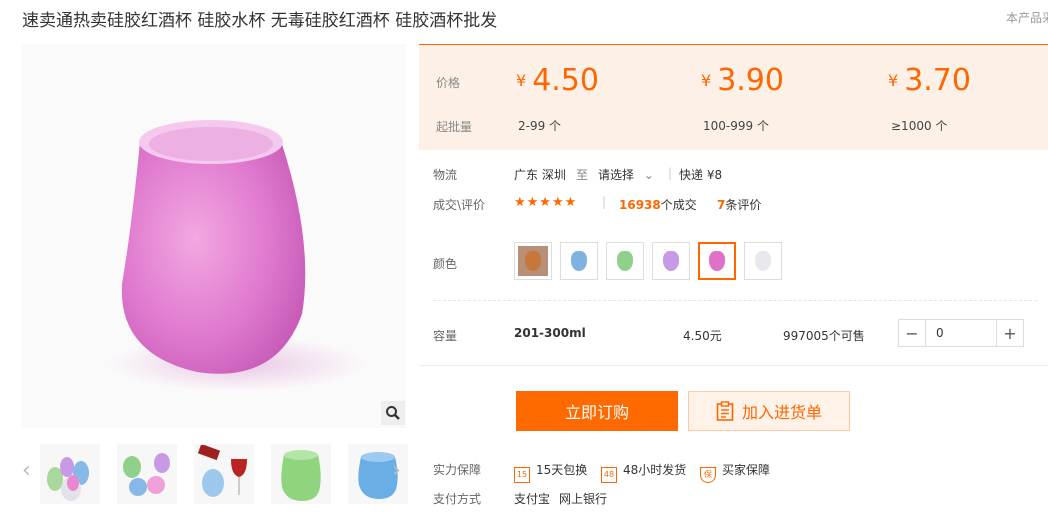 This screenshot has width=1048, height=518. What do you see at coordinates (533, 261) in the screenshot?
I see `swatch-orange` at bounding box center [533, 261].